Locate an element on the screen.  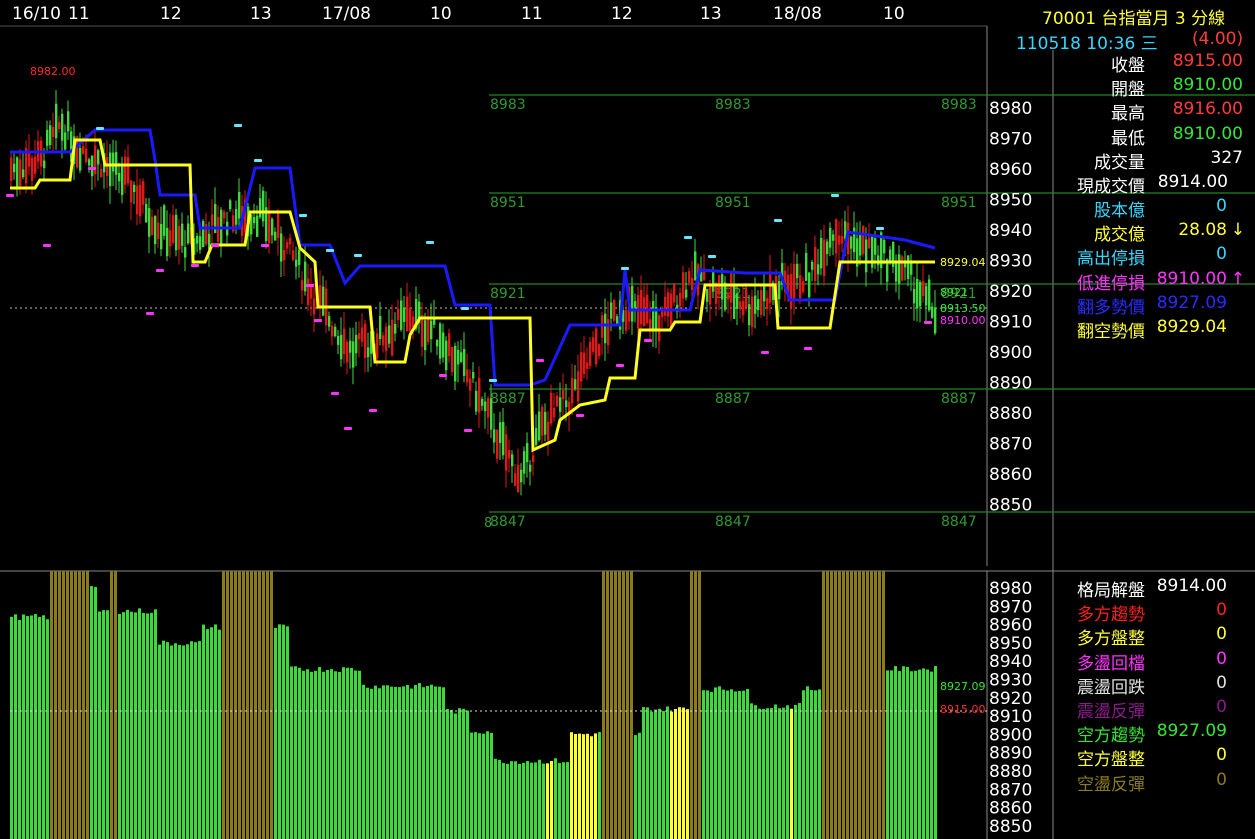
symbol-title: 70001 台指當月 3 分線 is located at coordinates (1134, 19).